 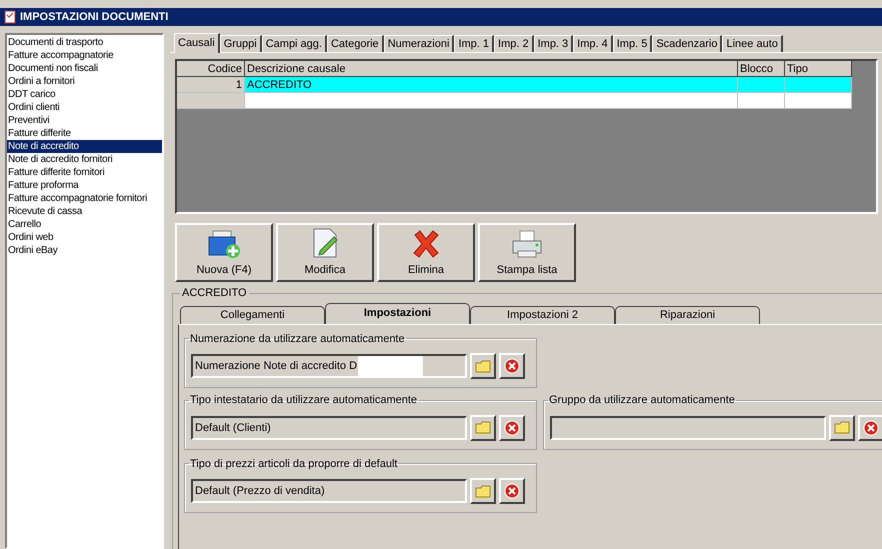 I want to click on list-item: Ordini web, so click(x=84, y=237).